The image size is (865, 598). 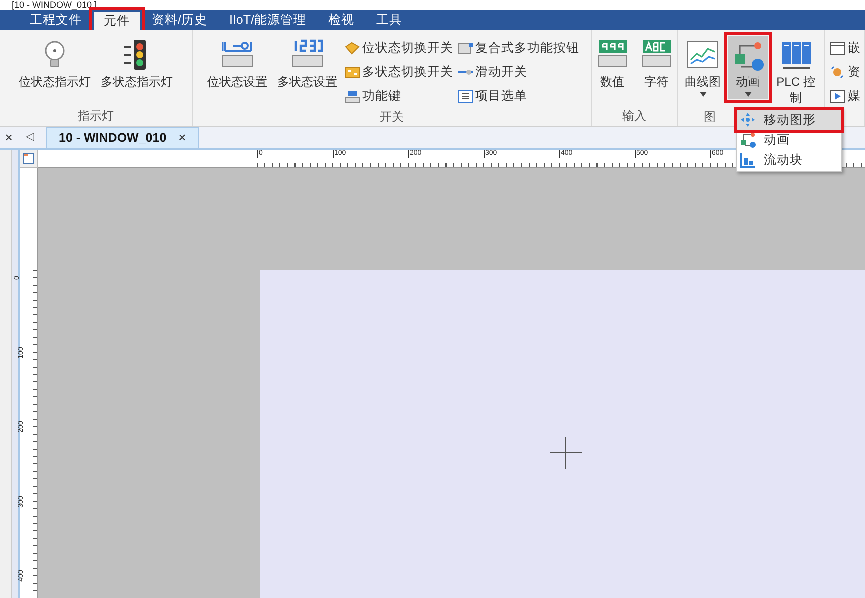 What do you see at coordinates (96, 116) in the screenshot?
I see `group-label: 指示灯` at bounding box center [96, 116].